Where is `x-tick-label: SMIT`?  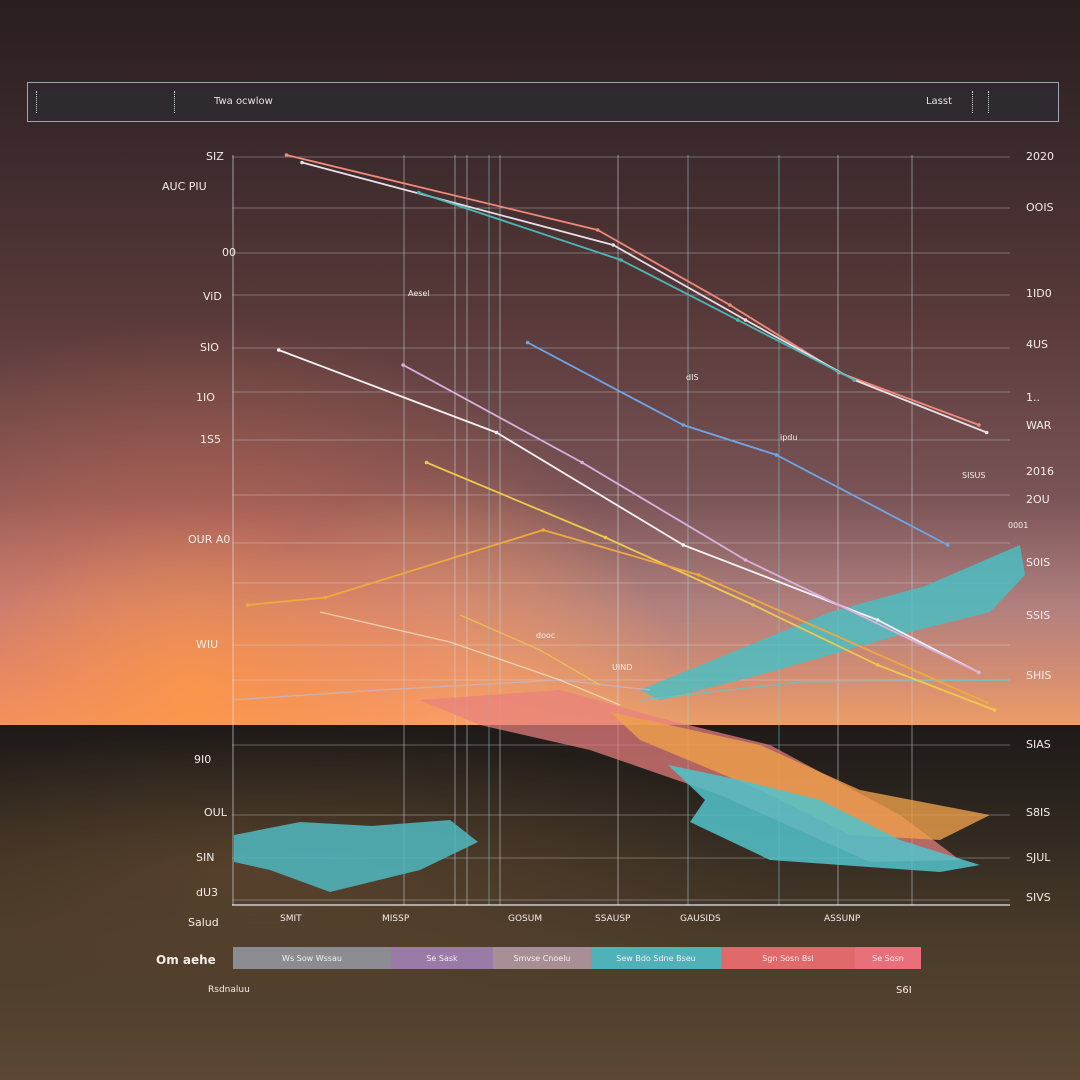
x-tick-label: SMIT is located at coordinates (291, 919).